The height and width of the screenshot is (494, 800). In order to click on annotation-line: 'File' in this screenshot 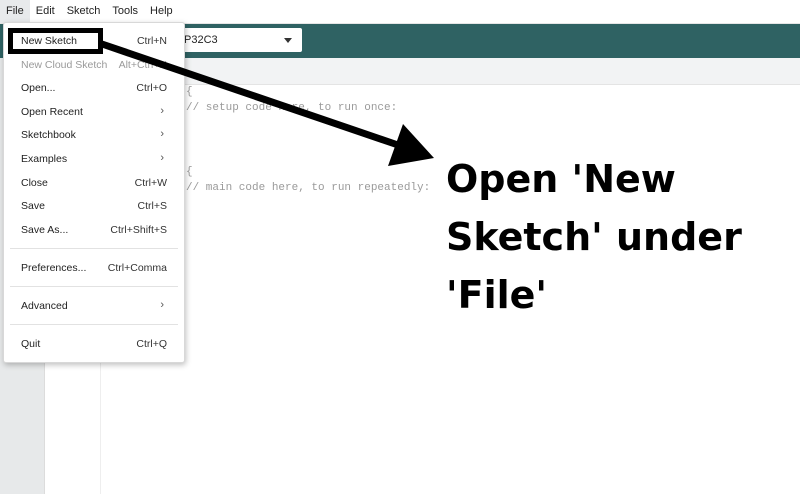, I will do `click(497, 295)`.